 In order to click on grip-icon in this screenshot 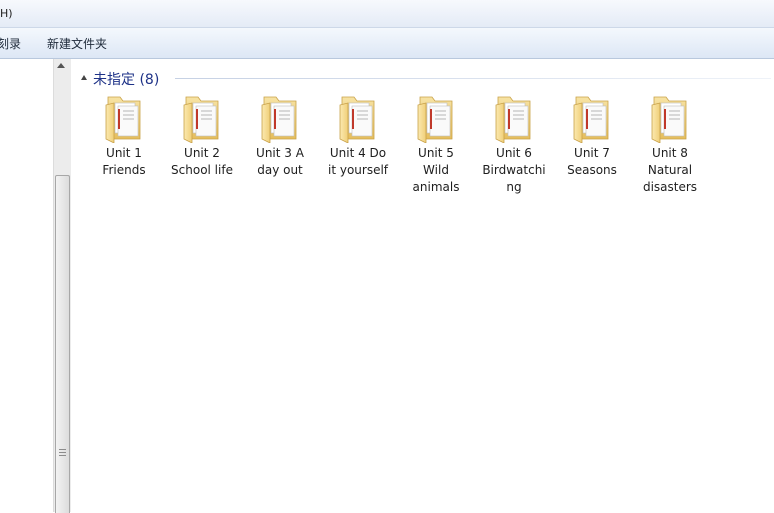, I will do `click(62, 453)`.